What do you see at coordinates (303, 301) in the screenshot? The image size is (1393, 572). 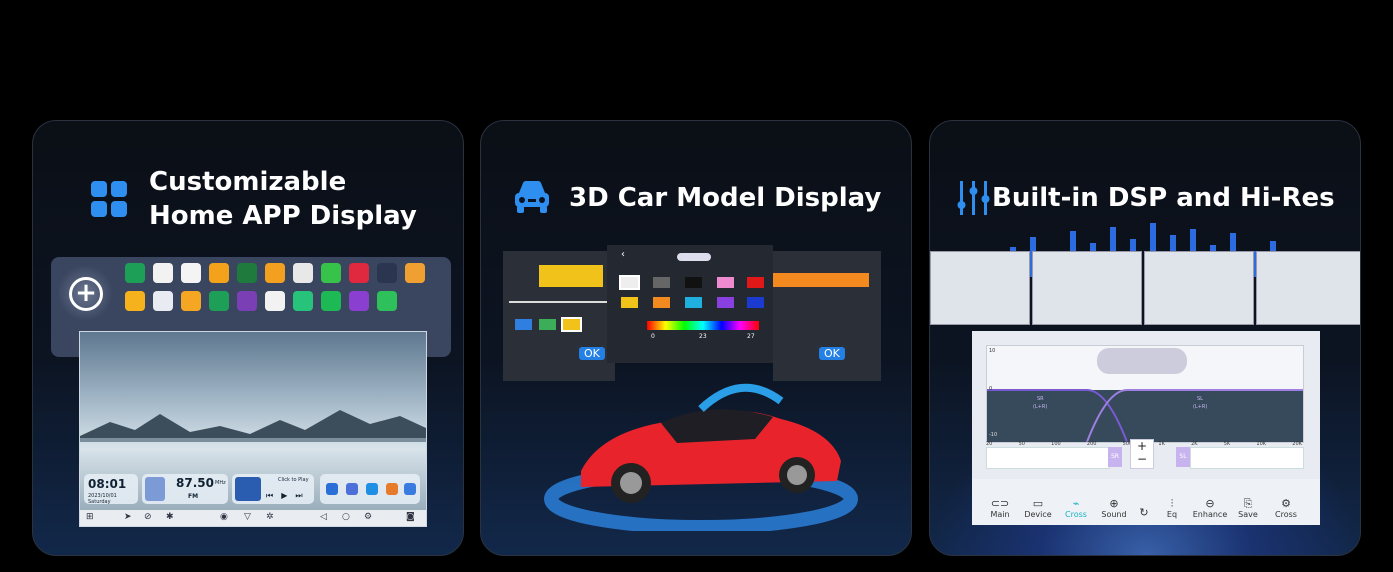 I see `meet-app-icon` at bounding box center [303, 301].